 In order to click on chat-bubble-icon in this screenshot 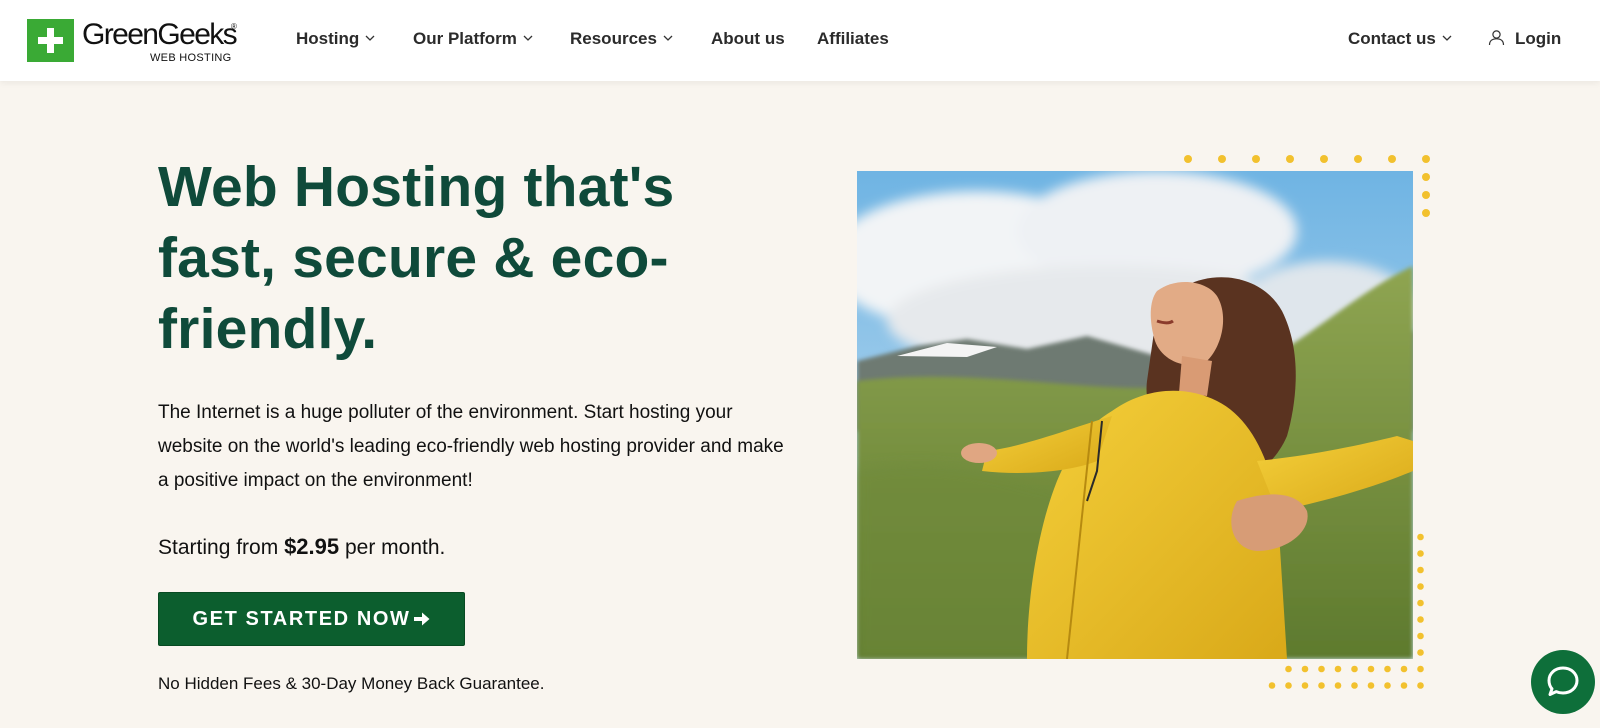, I will do `click(1563, 681)`.